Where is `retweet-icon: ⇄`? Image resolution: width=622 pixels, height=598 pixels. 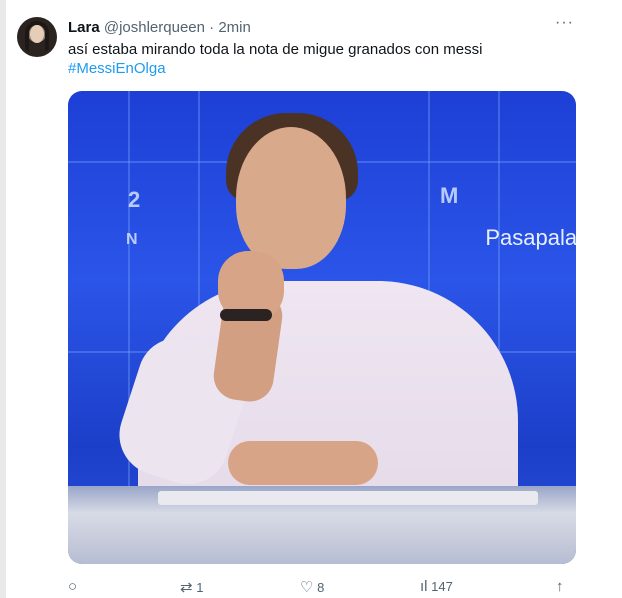 retweet-icon: ⇄ is located at coordinates (186, 587).